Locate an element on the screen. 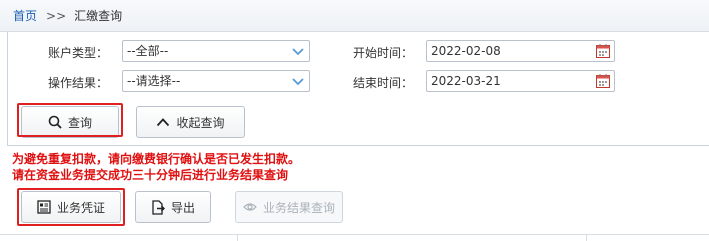 The width and height of the screenshot is (709, 241). query-button-highlight is located at coordinates (70, 120).